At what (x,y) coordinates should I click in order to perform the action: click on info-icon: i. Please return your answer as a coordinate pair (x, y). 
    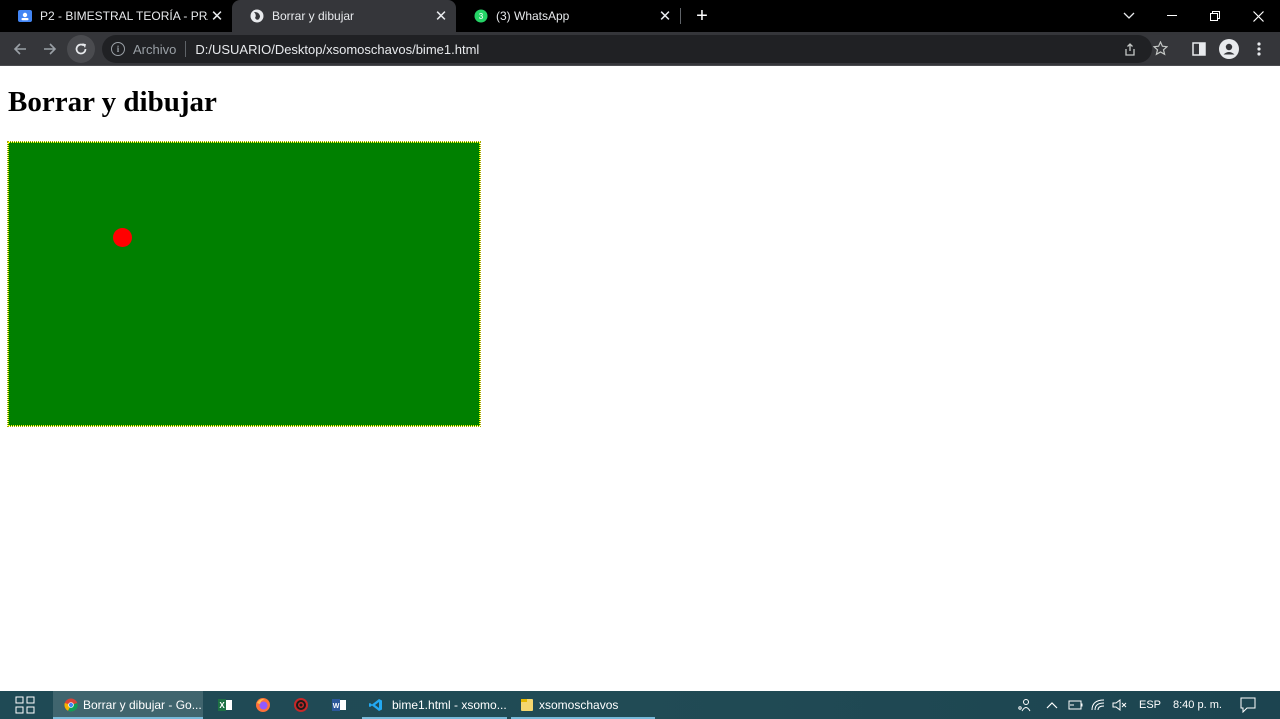
    Looking at the image, I should click on (118, 49).